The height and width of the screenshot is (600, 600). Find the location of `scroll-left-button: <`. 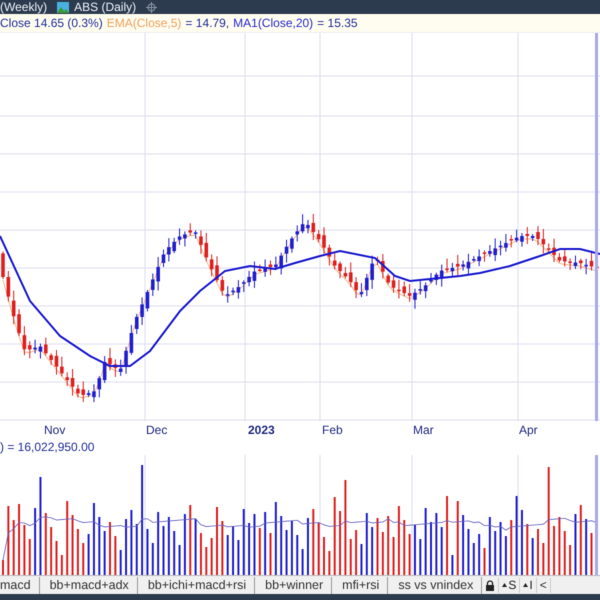

scroll-left-button: < is located at coordinates (543, 585).